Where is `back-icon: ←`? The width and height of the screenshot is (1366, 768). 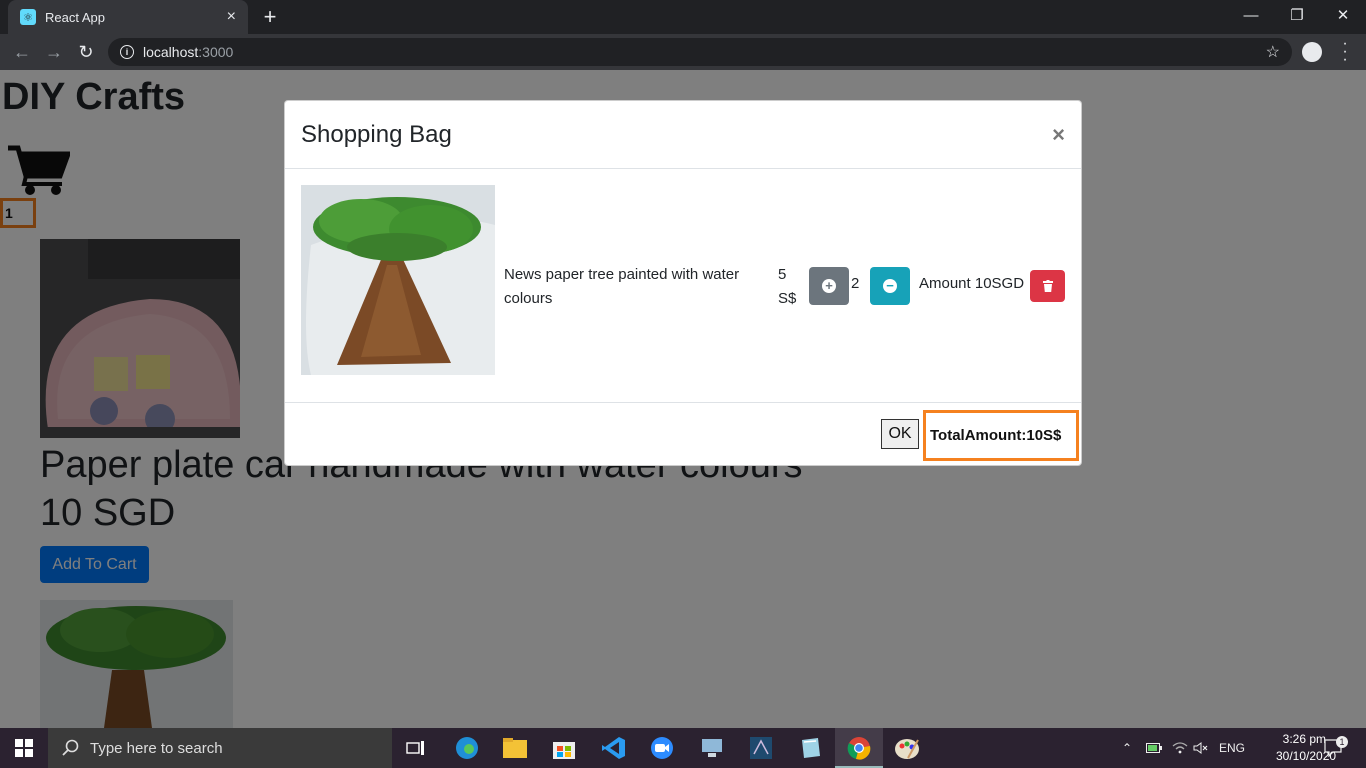 back-icon: ← is located at coordinates (22, 52).